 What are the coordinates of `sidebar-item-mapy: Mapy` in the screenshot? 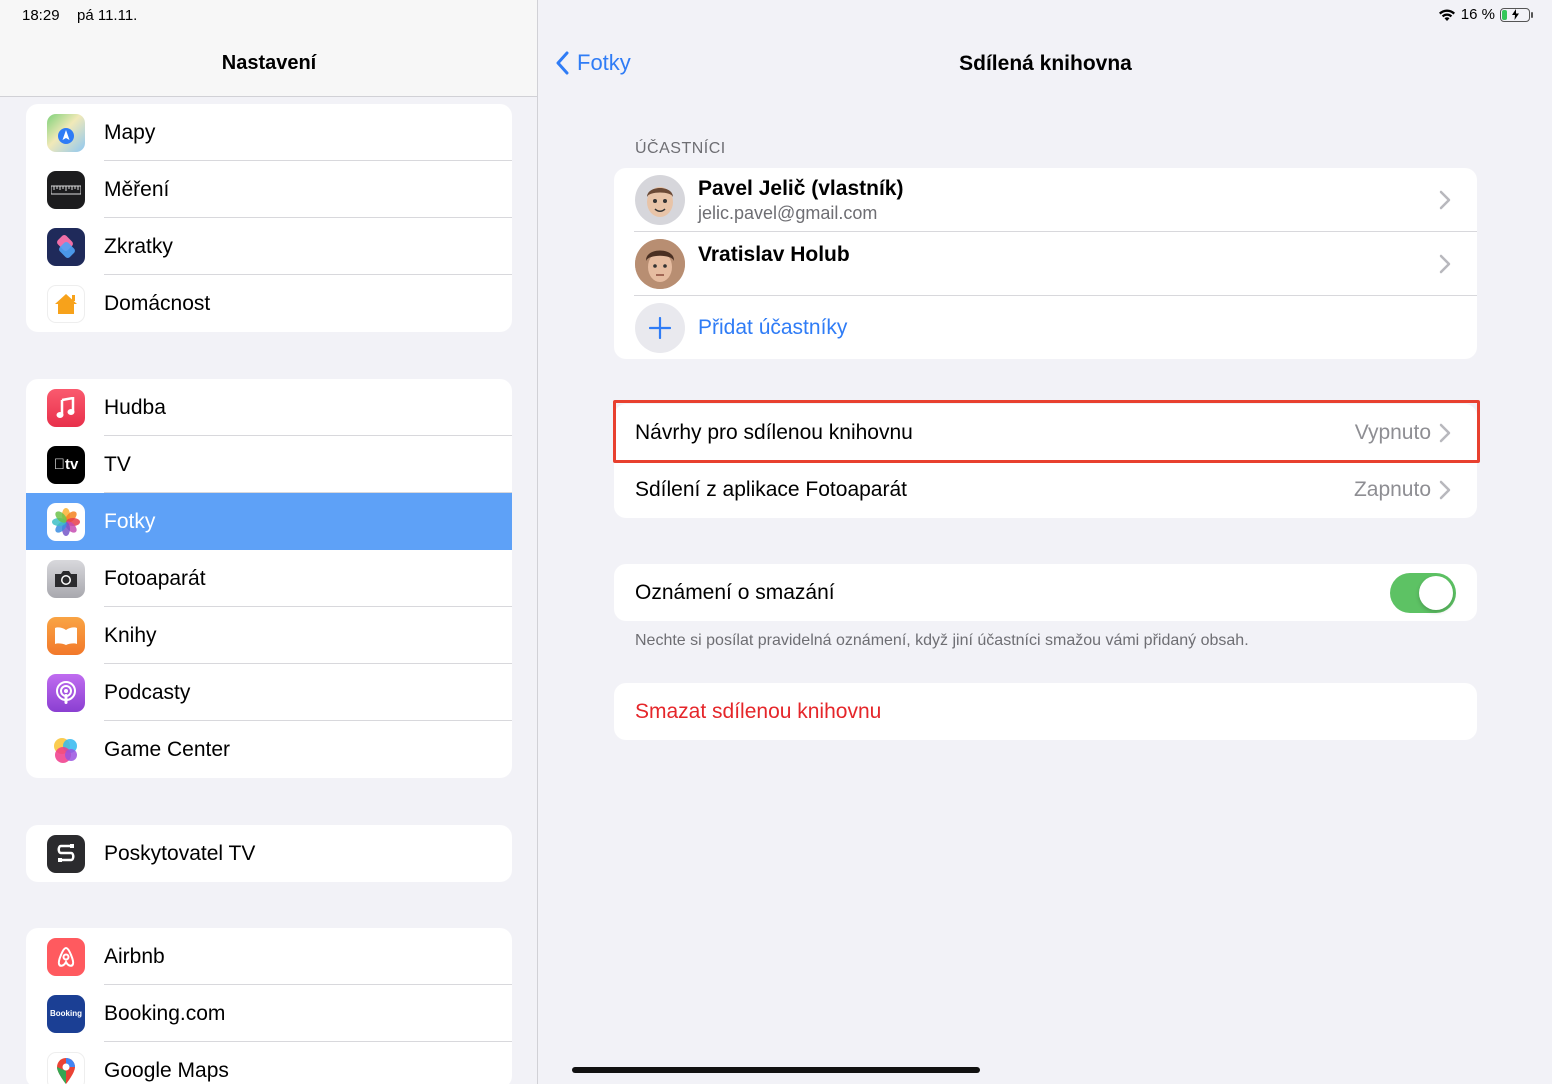 It's located at (269, 132).